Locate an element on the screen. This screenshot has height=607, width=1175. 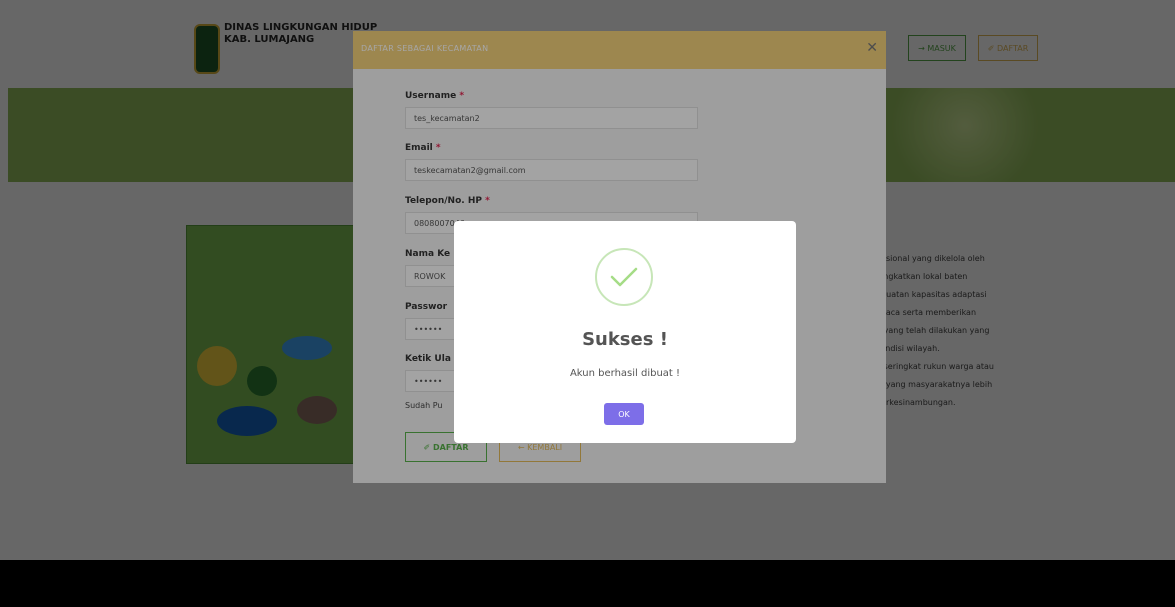
success-alert: Sukses ! Akun berhasil dibuat ! OK is located at coordinates (625, 332).